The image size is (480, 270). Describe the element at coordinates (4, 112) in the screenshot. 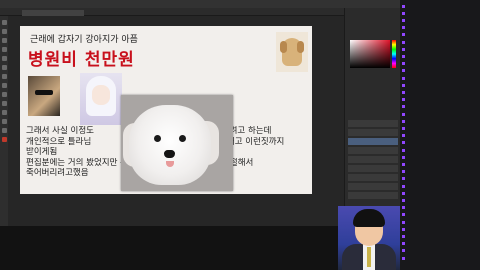

I see `pen-tool-icon` at that location.